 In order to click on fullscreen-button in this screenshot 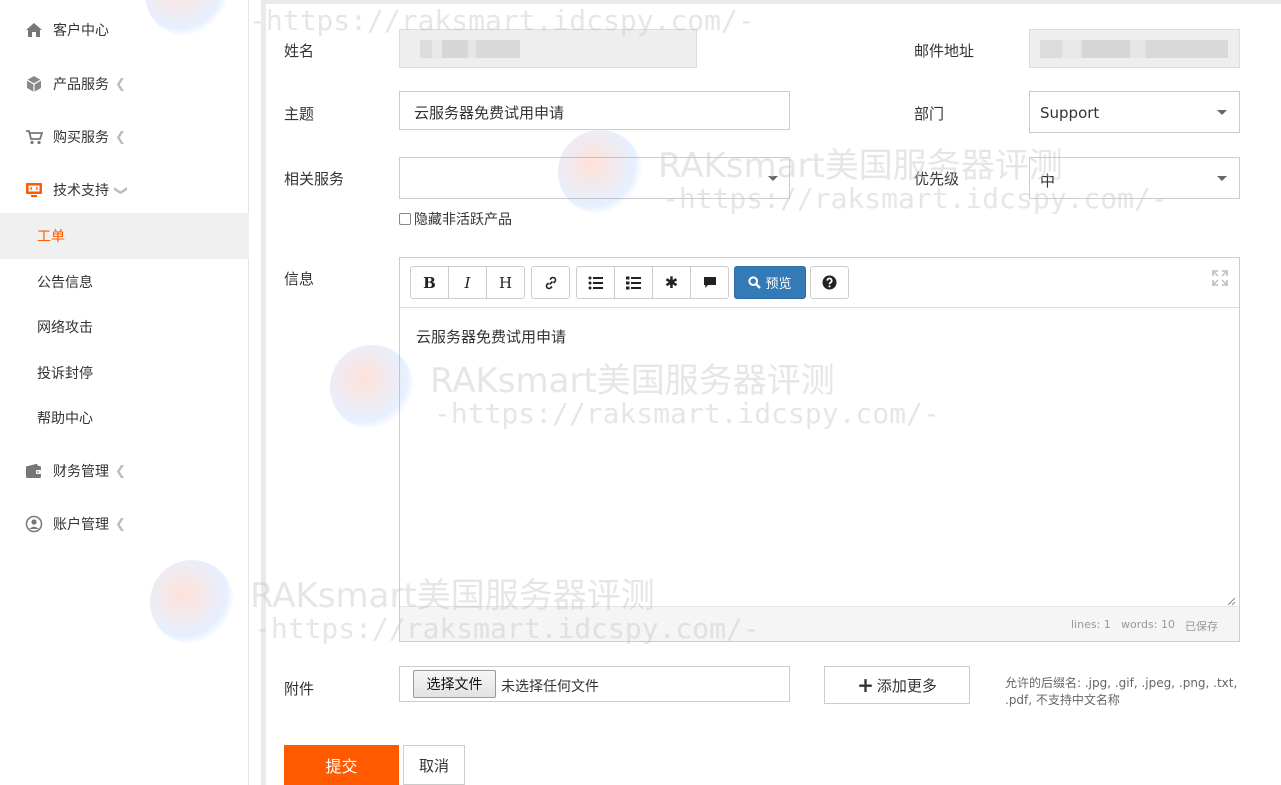, I will do `click(1220, 280)`.